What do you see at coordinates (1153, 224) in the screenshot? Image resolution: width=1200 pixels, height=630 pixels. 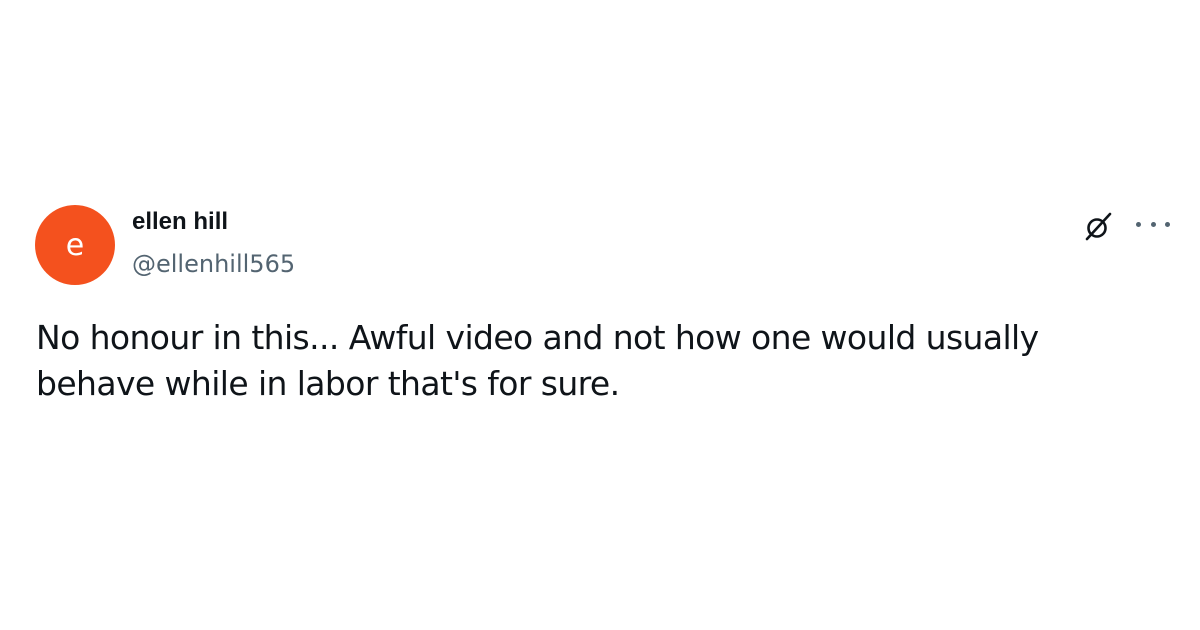 I see `more-options-icon` at bounding box center [1153, 224].